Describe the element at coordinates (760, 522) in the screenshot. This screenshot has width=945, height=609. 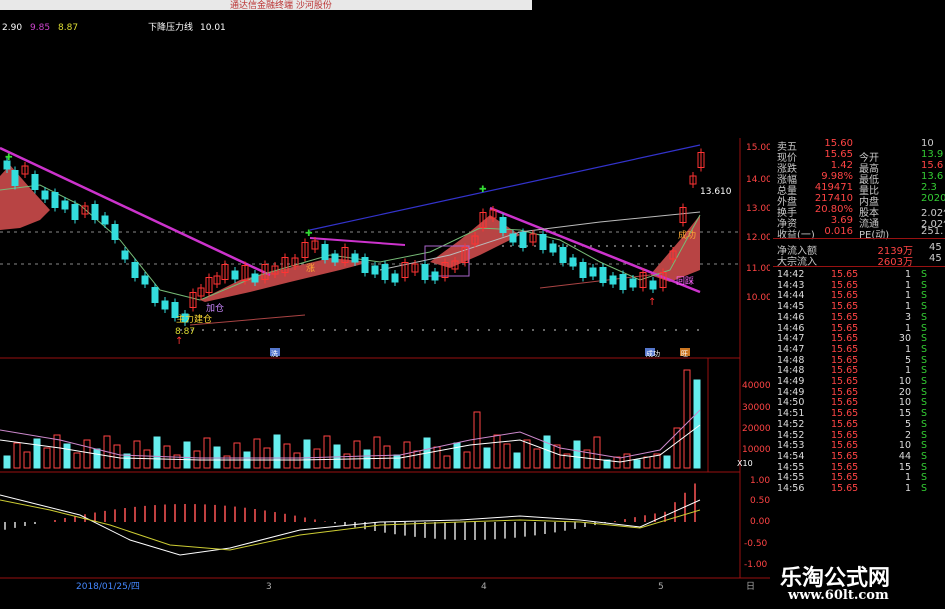
I see `macd-tick: 0.00` at that location.